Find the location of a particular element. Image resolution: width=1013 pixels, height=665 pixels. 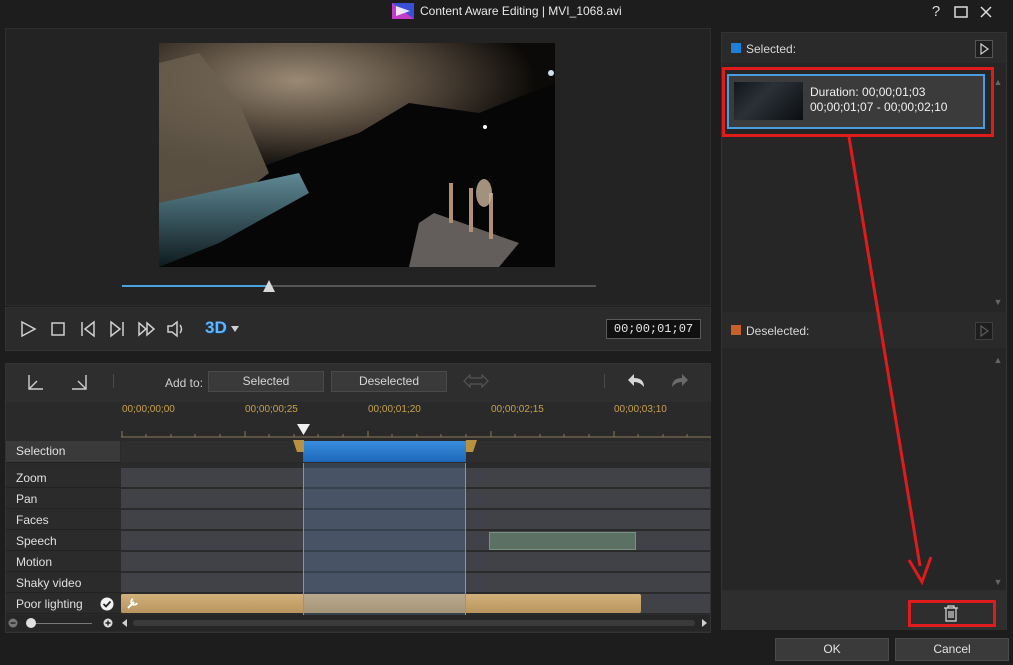

selected-color-swatch is located at coordinates (736, 48).